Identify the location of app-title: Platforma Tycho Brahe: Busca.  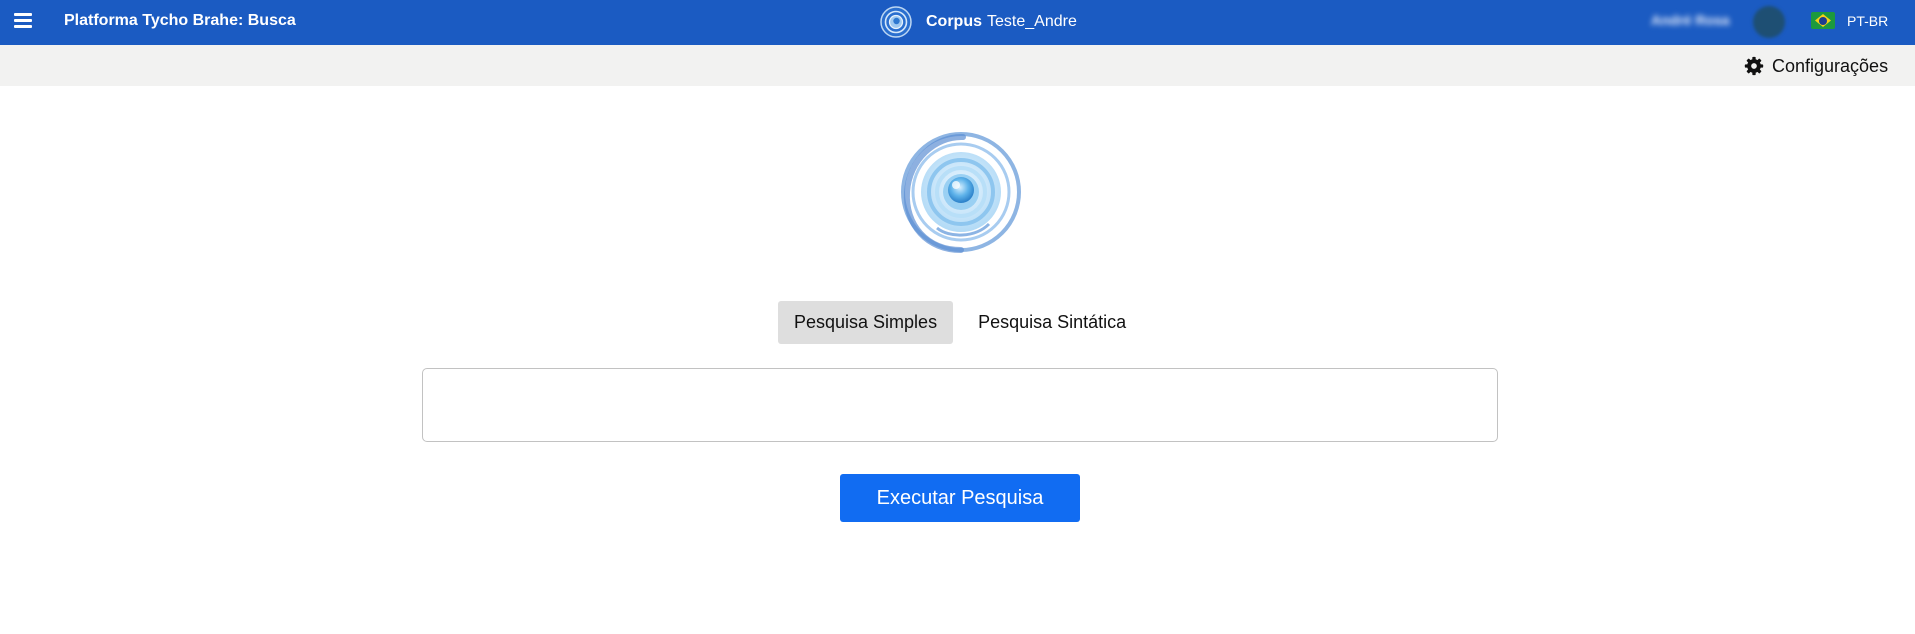
(180, 20).